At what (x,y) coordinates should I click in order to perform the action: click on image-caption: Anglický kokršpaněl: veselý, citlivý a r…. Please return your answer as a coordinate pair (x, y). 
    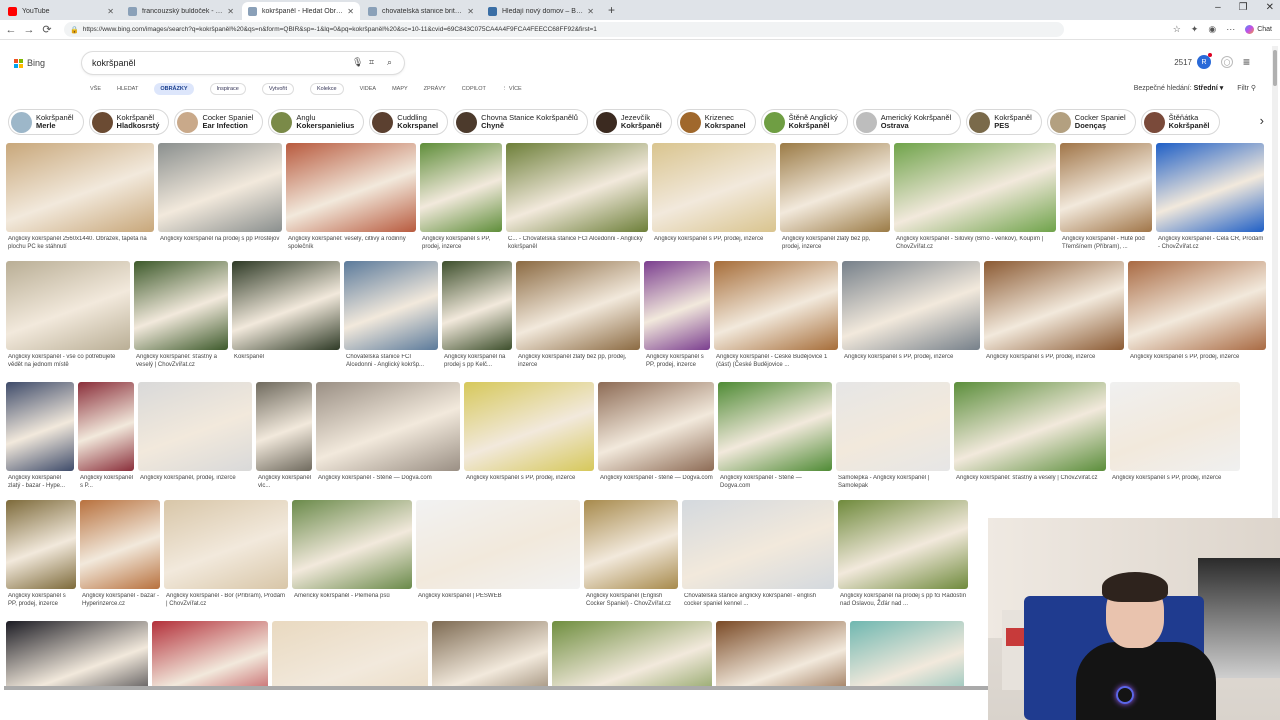
    Looking at the image, I should click on (352, 243).